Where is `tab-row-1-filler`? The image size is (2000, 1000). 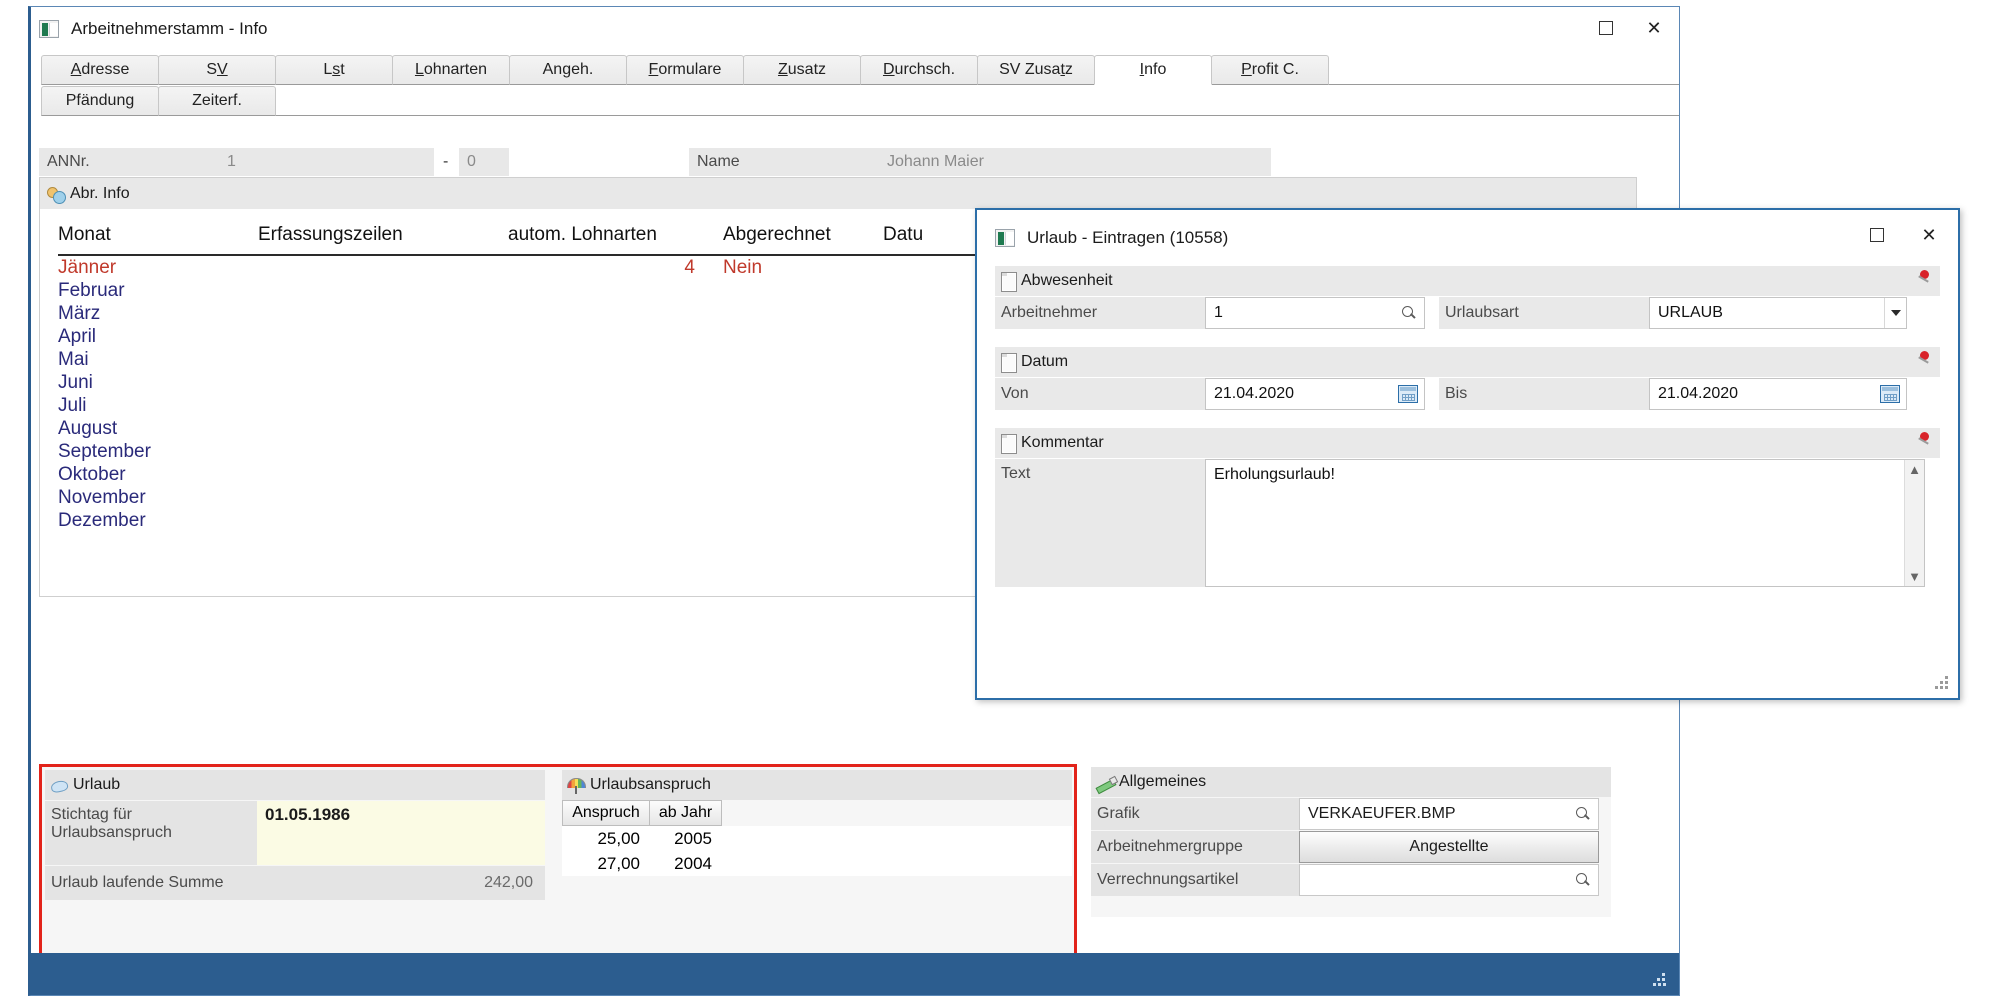
tab-row-1-filler is located at coordinates (1503, 70).